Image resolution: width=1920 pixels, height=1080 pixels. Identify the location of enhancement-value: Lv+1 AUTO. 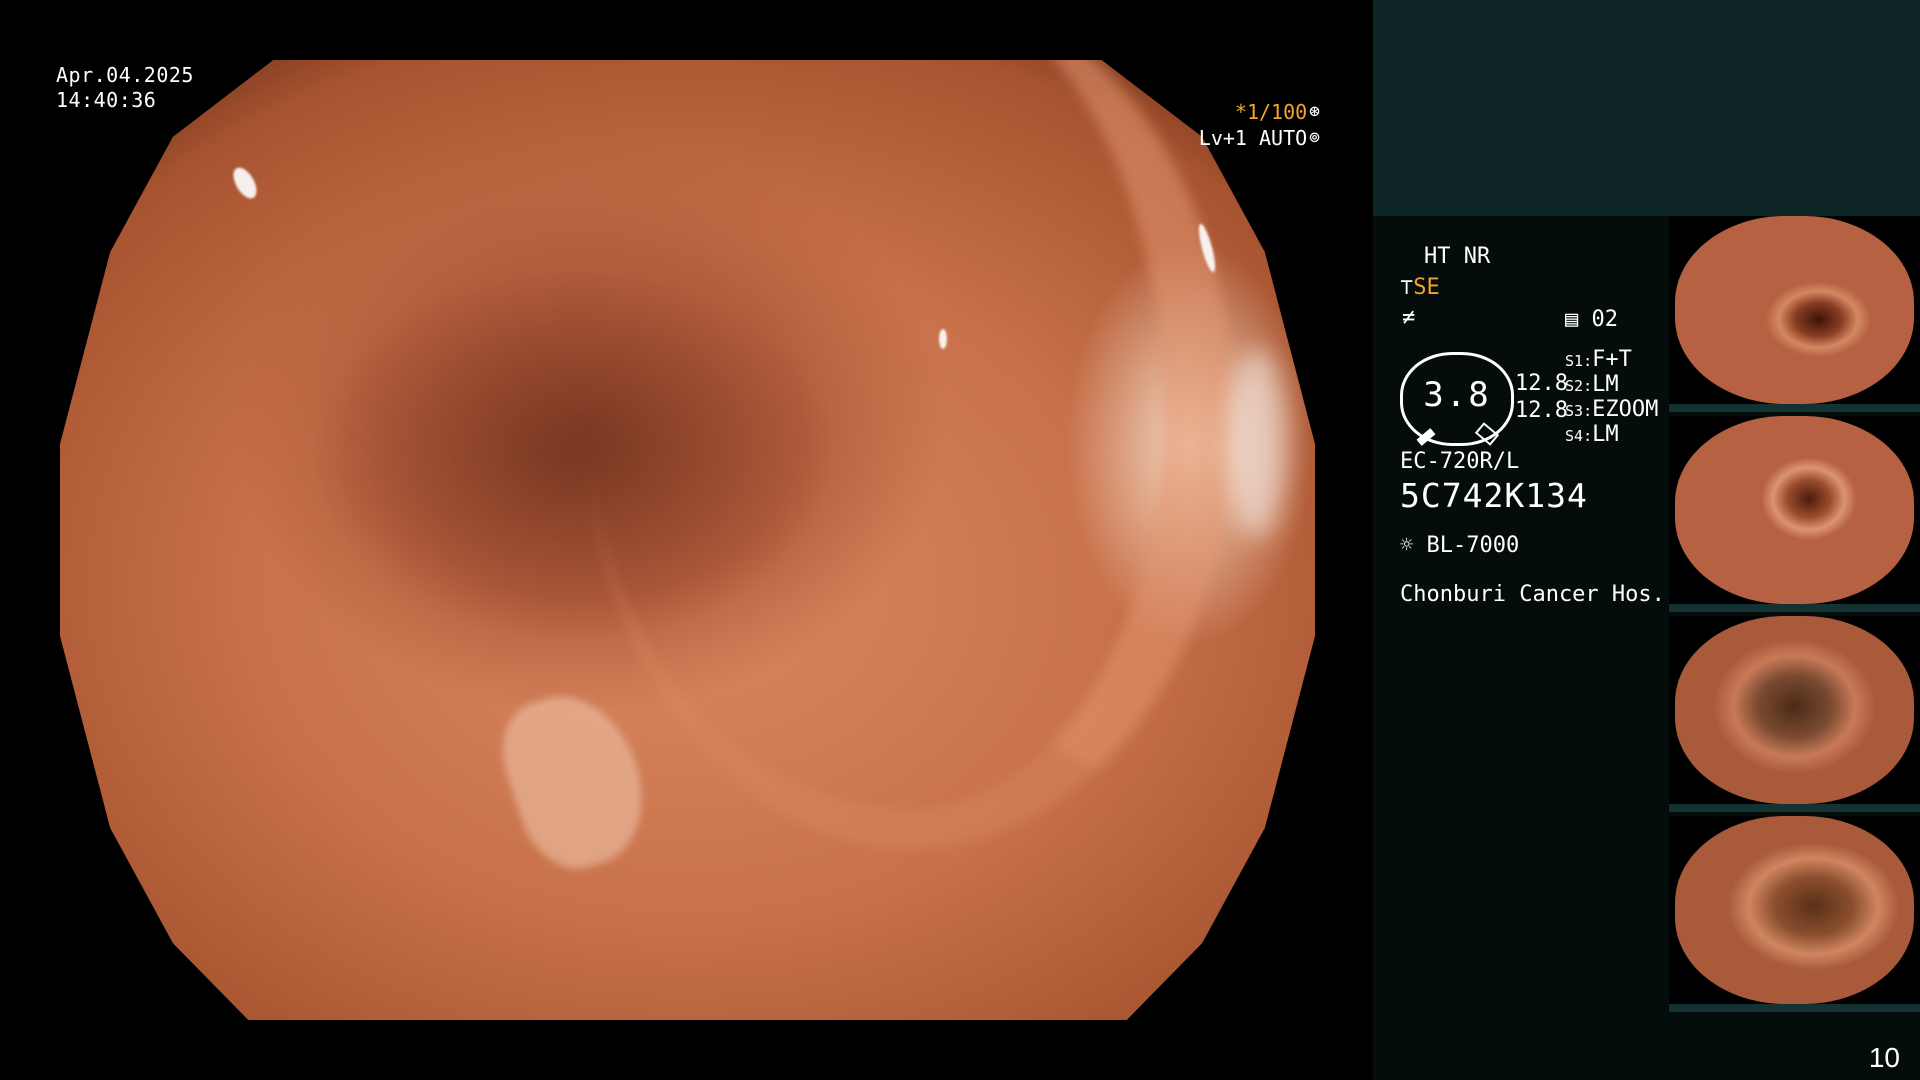
(1253, 138).